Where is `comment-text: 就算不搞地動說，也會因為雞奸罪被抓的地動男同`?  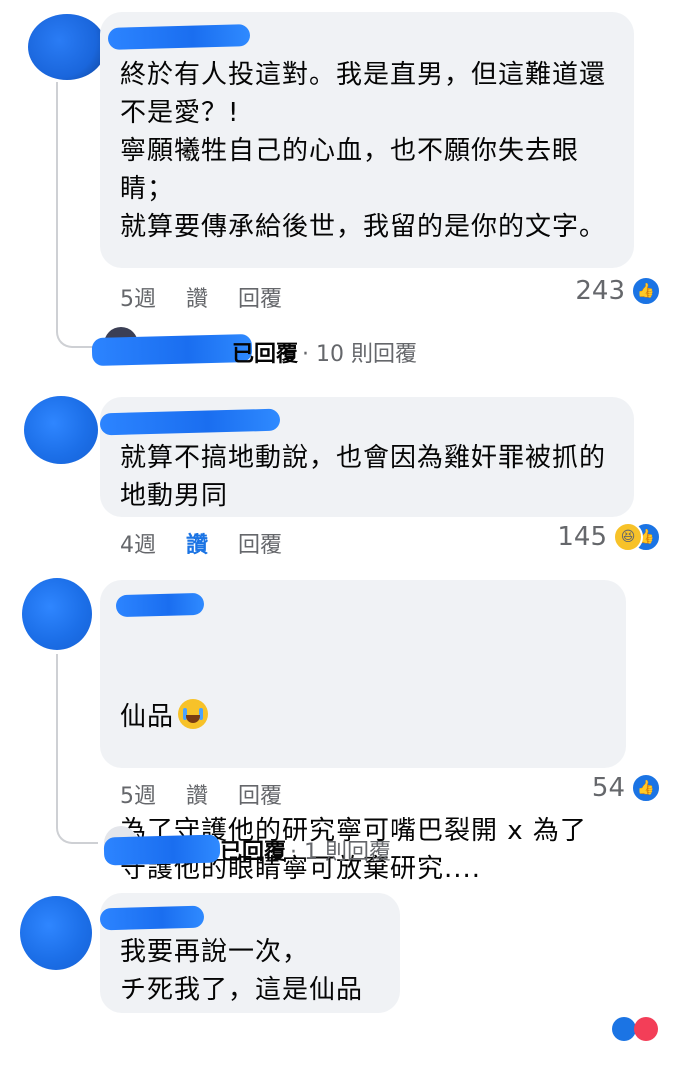 comment-text: 就算不搞地動說，也會因為雞奸罪被抓的地動男同 is located at coordinates (363, 477).